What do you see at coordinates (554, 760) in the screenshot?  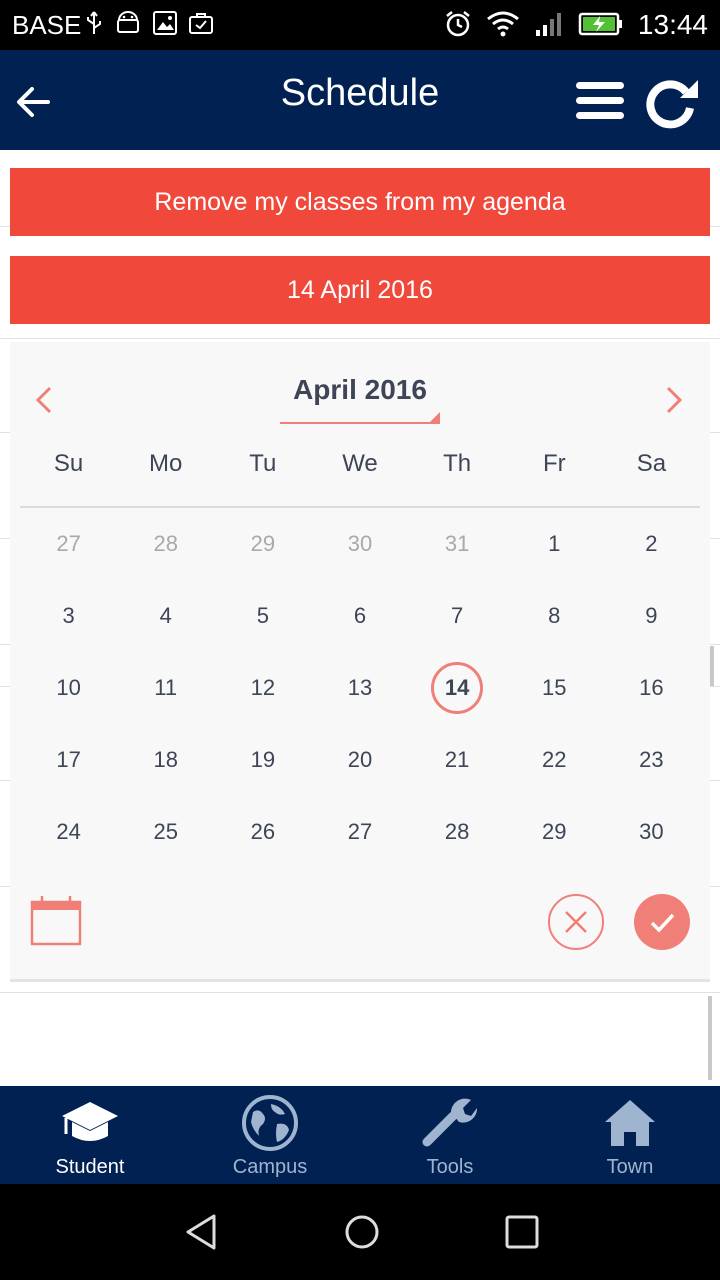 I see `day-cell: 22` at bounding box center [554, 760].